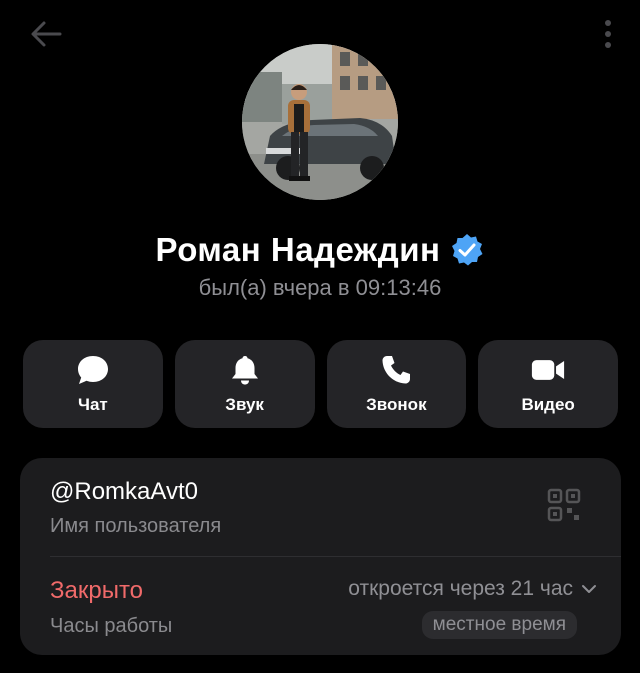  I want to click on video-camera-icon, so click(548, 370).